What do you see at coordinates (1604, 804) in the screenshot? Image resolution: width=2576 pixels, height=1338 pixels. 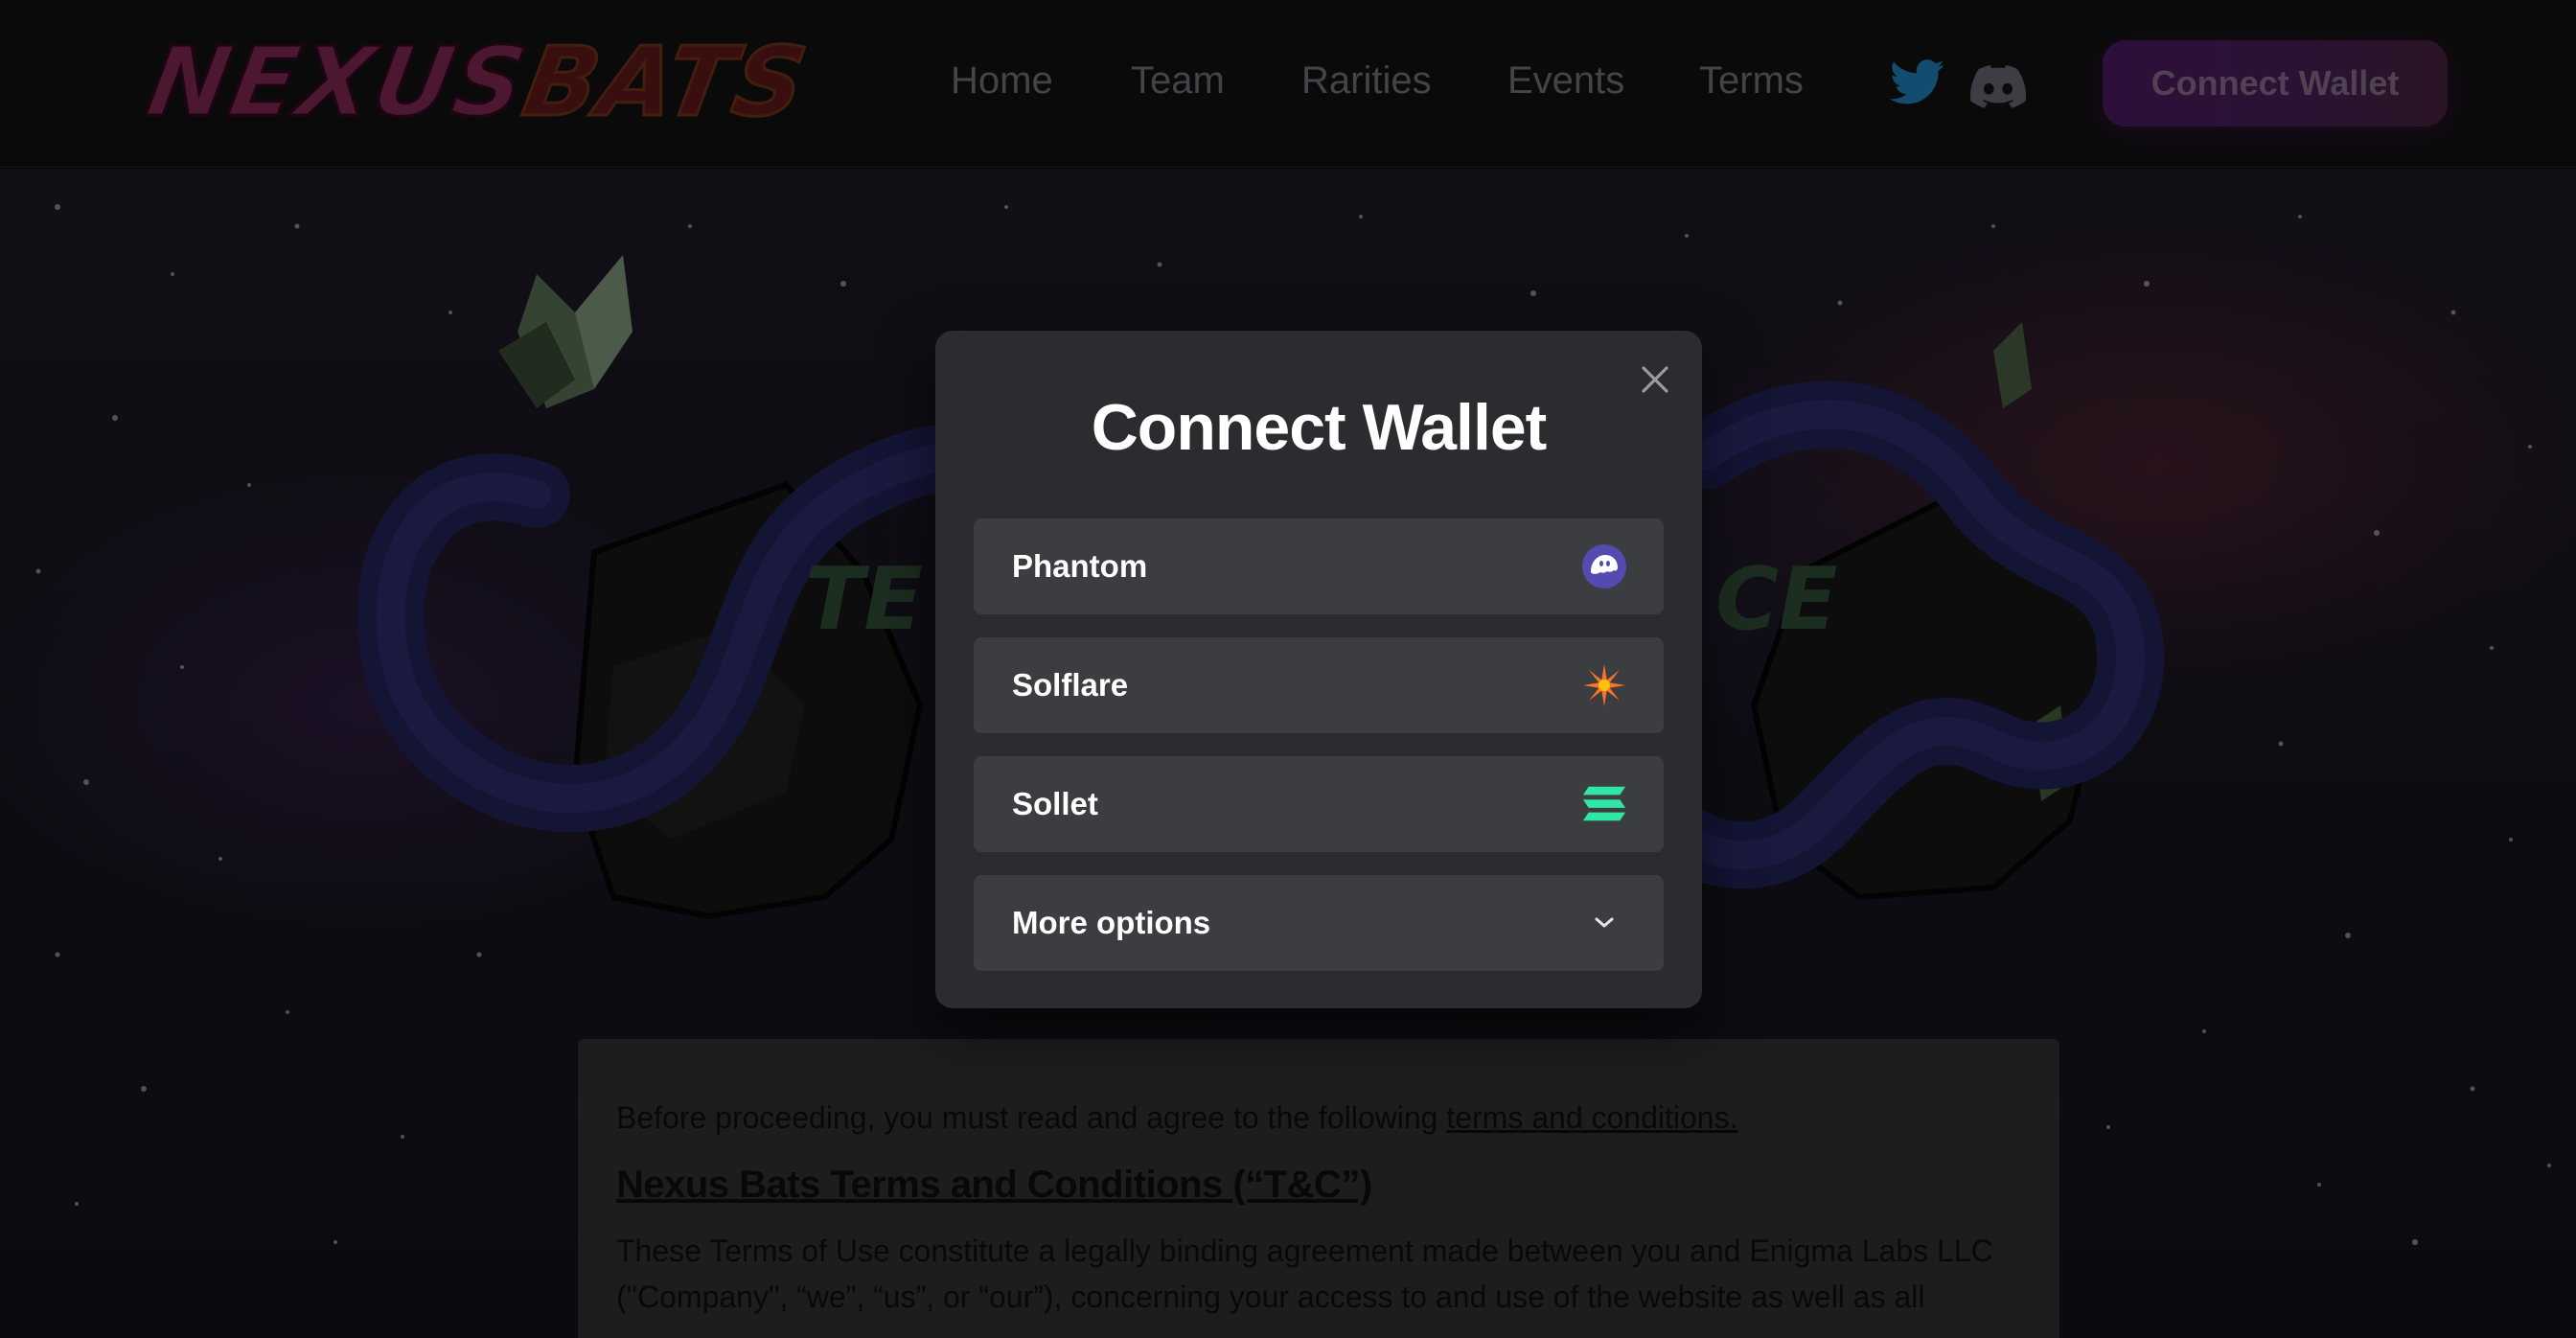 I see `sollet-icon` at bounding box center [1604, 804].